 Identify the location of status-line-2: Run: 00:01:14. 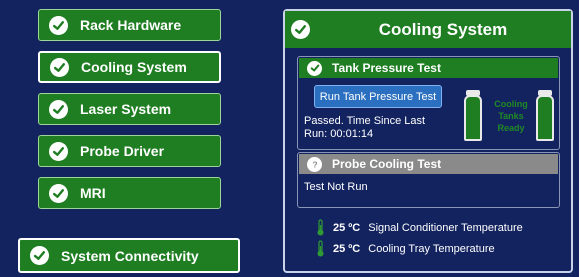
(339, 134).